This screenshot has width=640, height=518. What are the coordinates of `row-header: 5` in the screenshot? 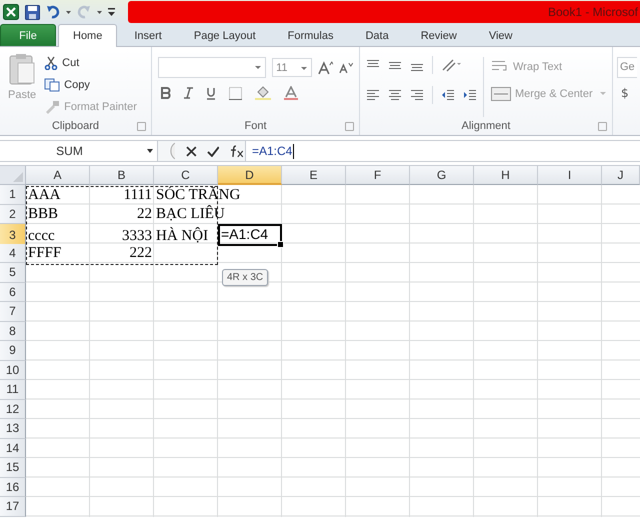 It's located at (13, 272).